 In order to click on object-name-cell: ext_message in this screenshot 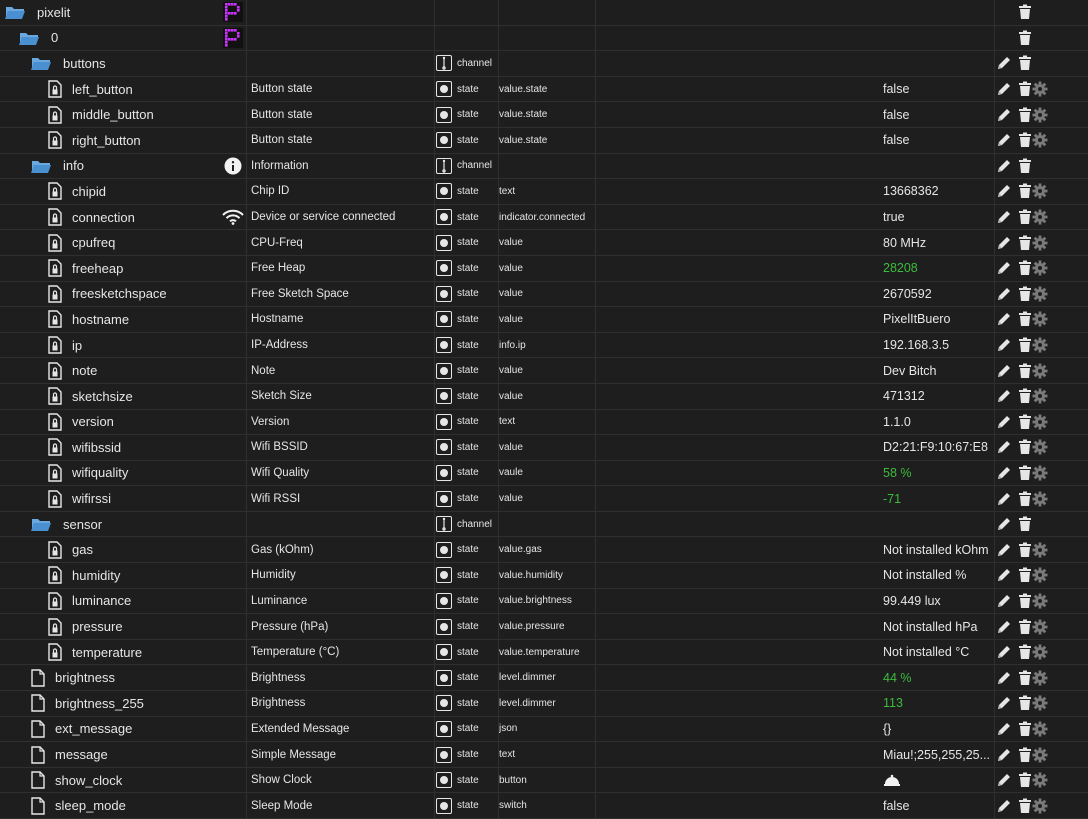, I will do `click(125, 729)`.